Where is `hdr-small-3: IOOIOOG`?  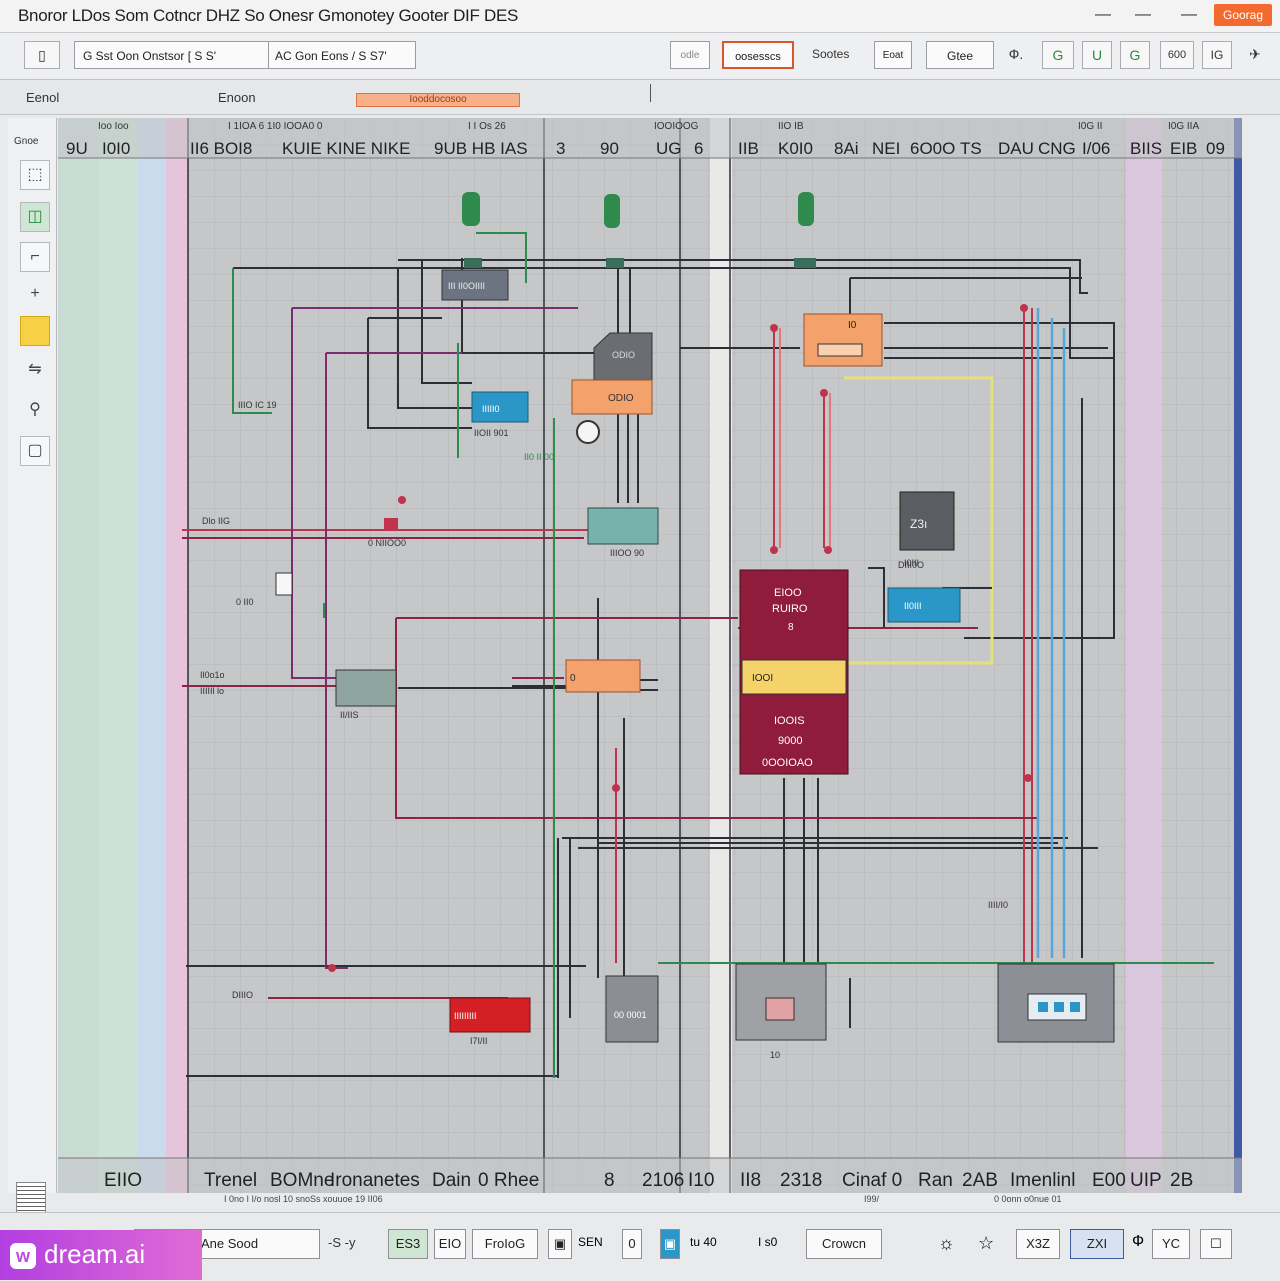
hdr-small-3: IOOIOOG is located at coordinates (676, 126).